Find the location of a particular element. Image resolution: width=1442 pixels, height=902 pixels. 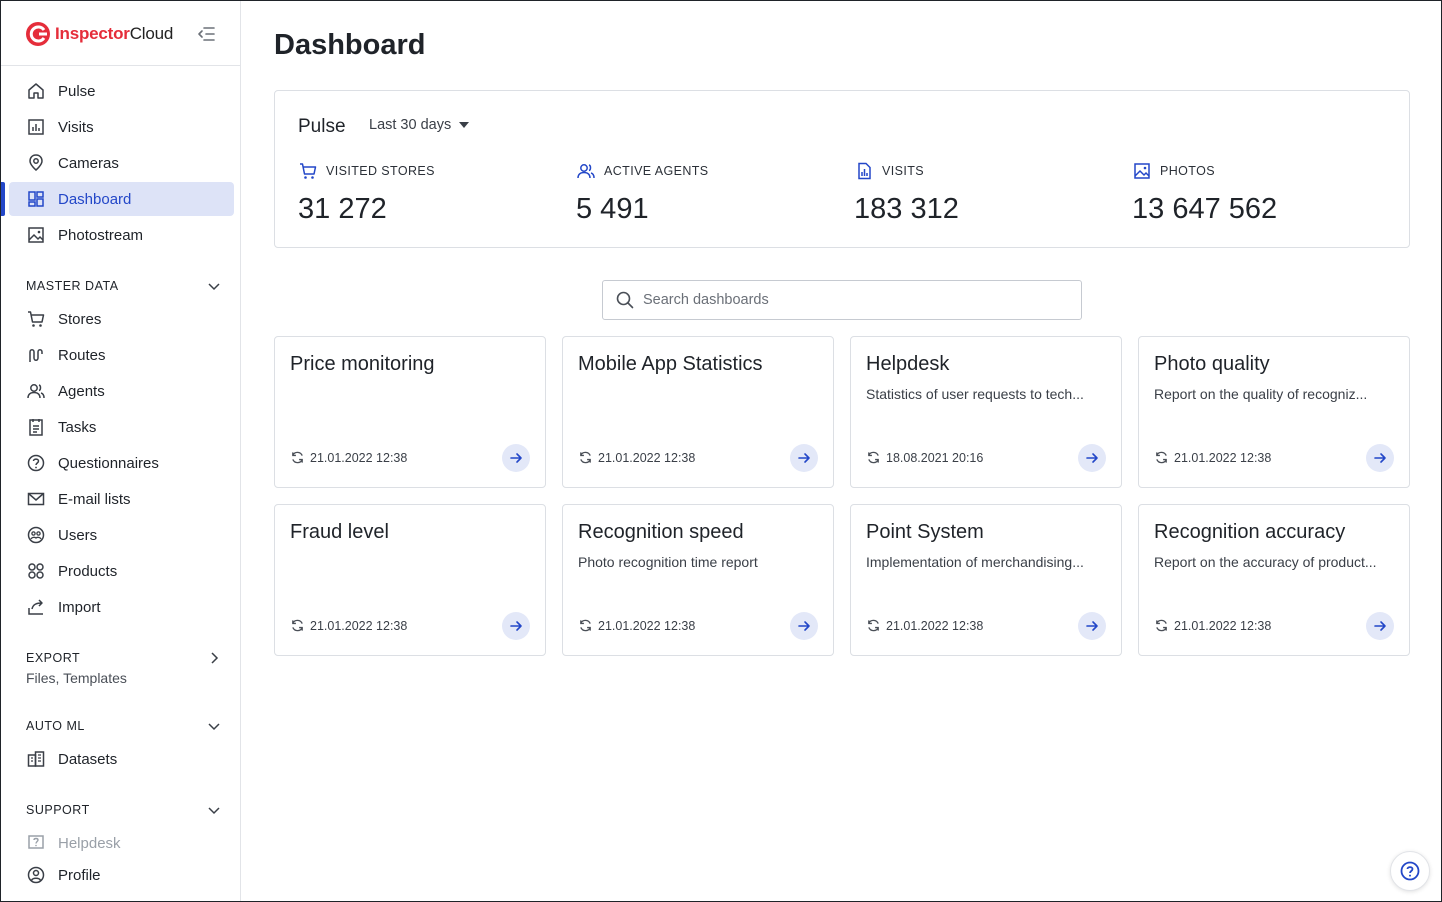

sidebar-item-label: E-mail lists is located at coordinates (94, 499).